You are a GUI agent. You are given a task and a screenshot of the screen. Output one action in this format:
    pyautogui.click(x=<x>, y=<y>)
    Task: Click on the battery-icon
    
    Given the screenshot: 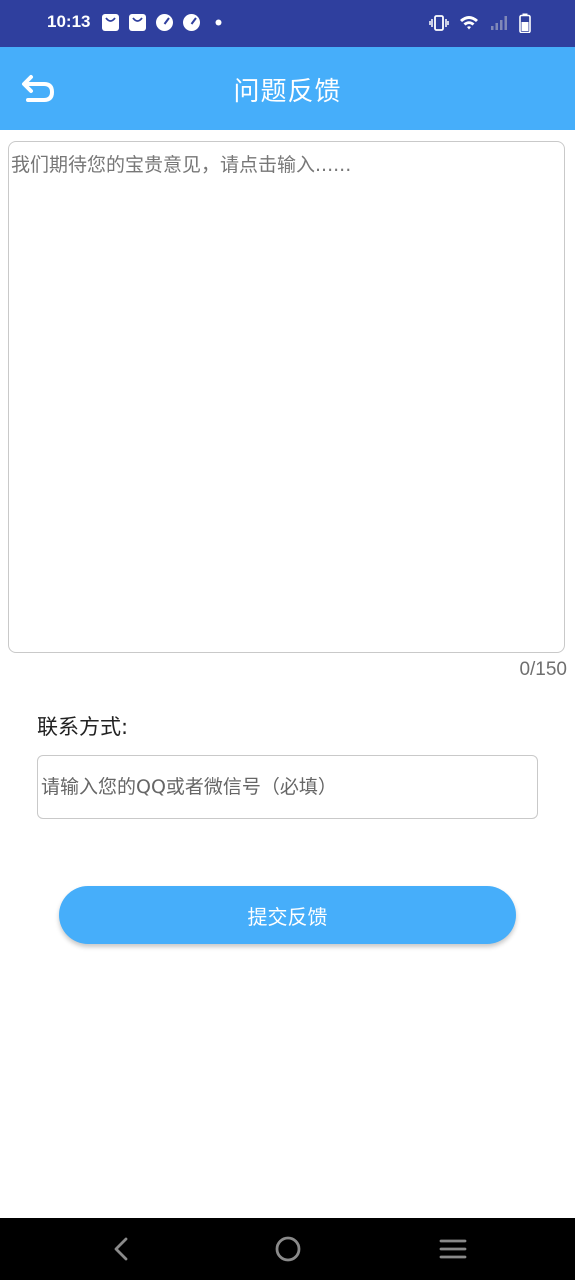 What is the action you would take?
    pyautogui.click(x=525, y=23)
    